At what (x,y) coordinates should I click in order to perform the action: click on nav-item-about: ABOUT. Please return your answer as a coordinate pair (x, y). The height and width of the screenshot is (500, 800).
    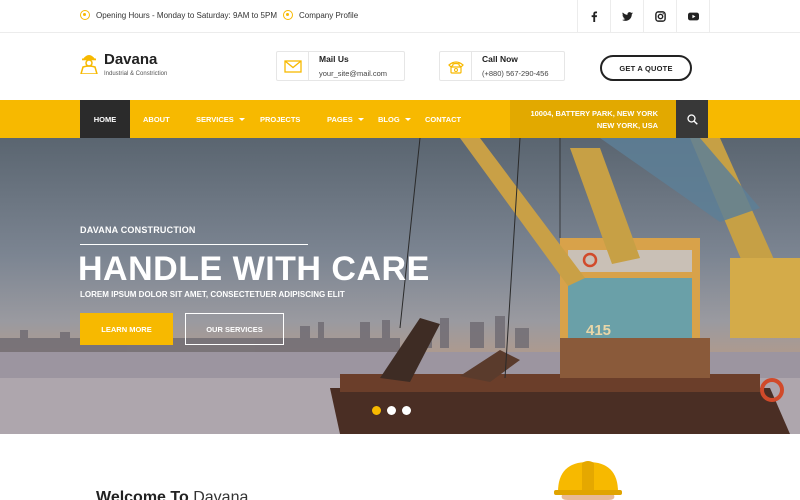
    Looking at the image, I should click on (156, 119).